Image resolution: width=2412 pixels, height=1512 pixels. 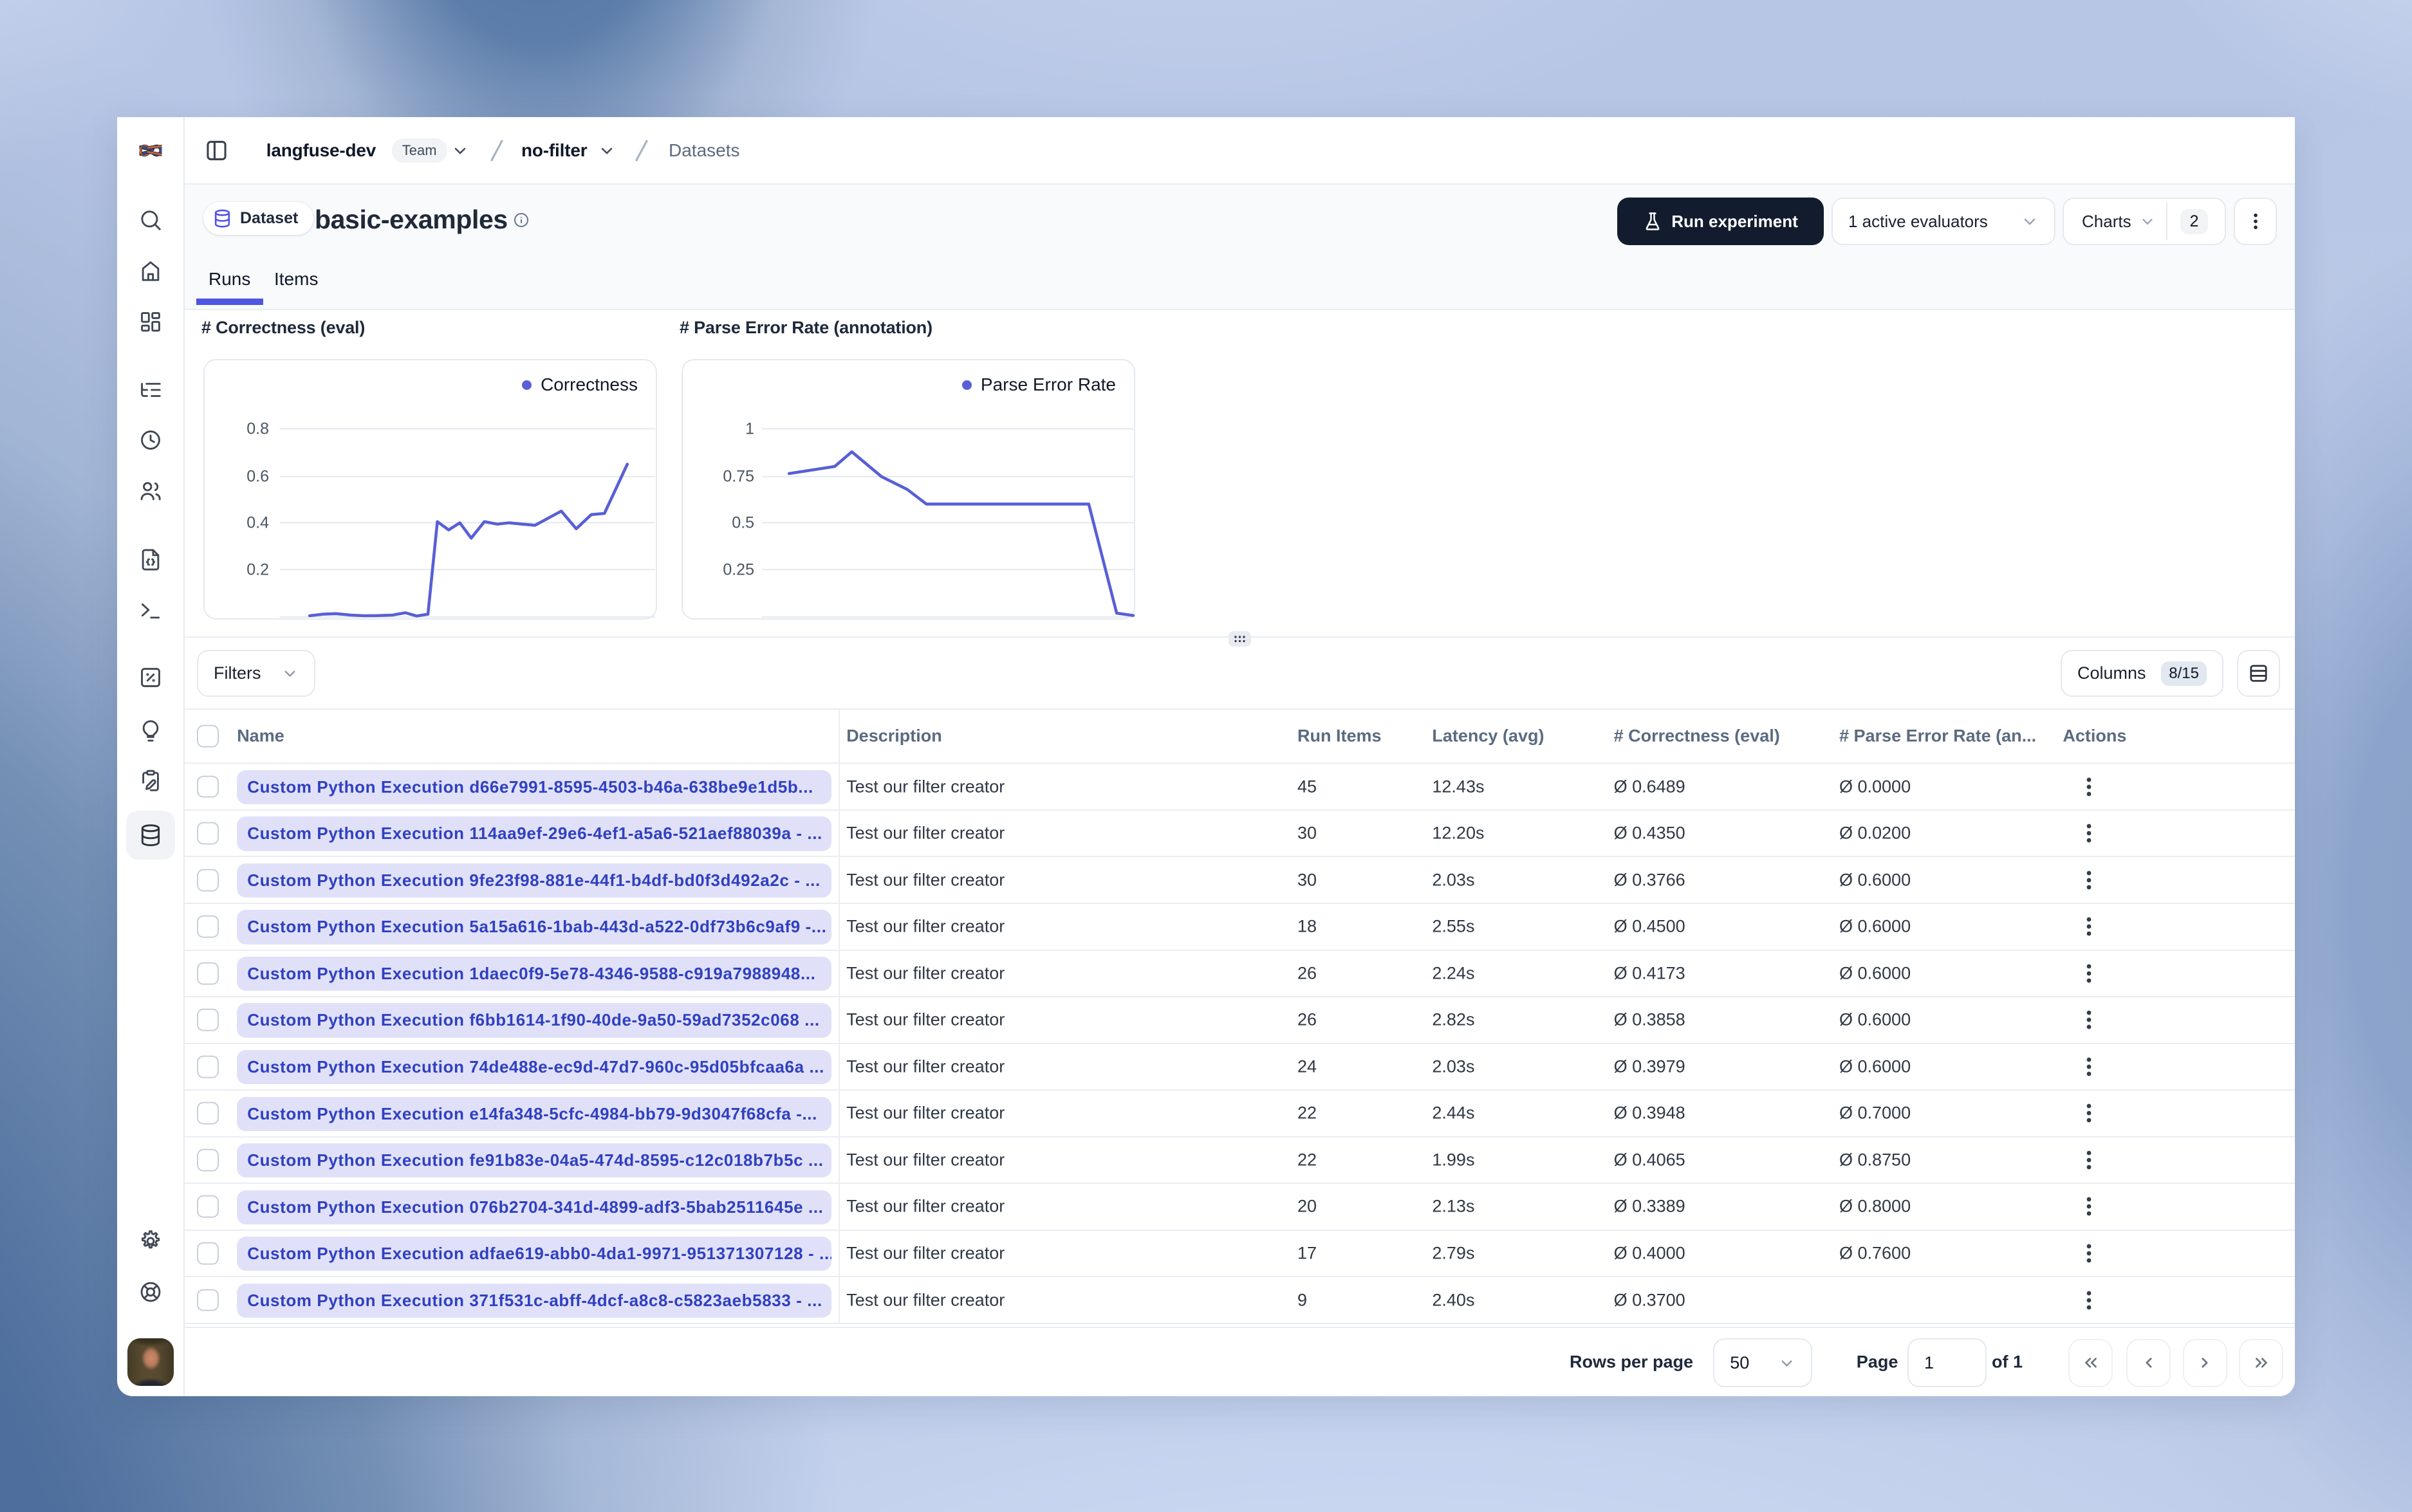 What do you see at coordinates (257, 477) in the screenshot?
I see `svg-text: 0.6` at bounding box center [257, 477].